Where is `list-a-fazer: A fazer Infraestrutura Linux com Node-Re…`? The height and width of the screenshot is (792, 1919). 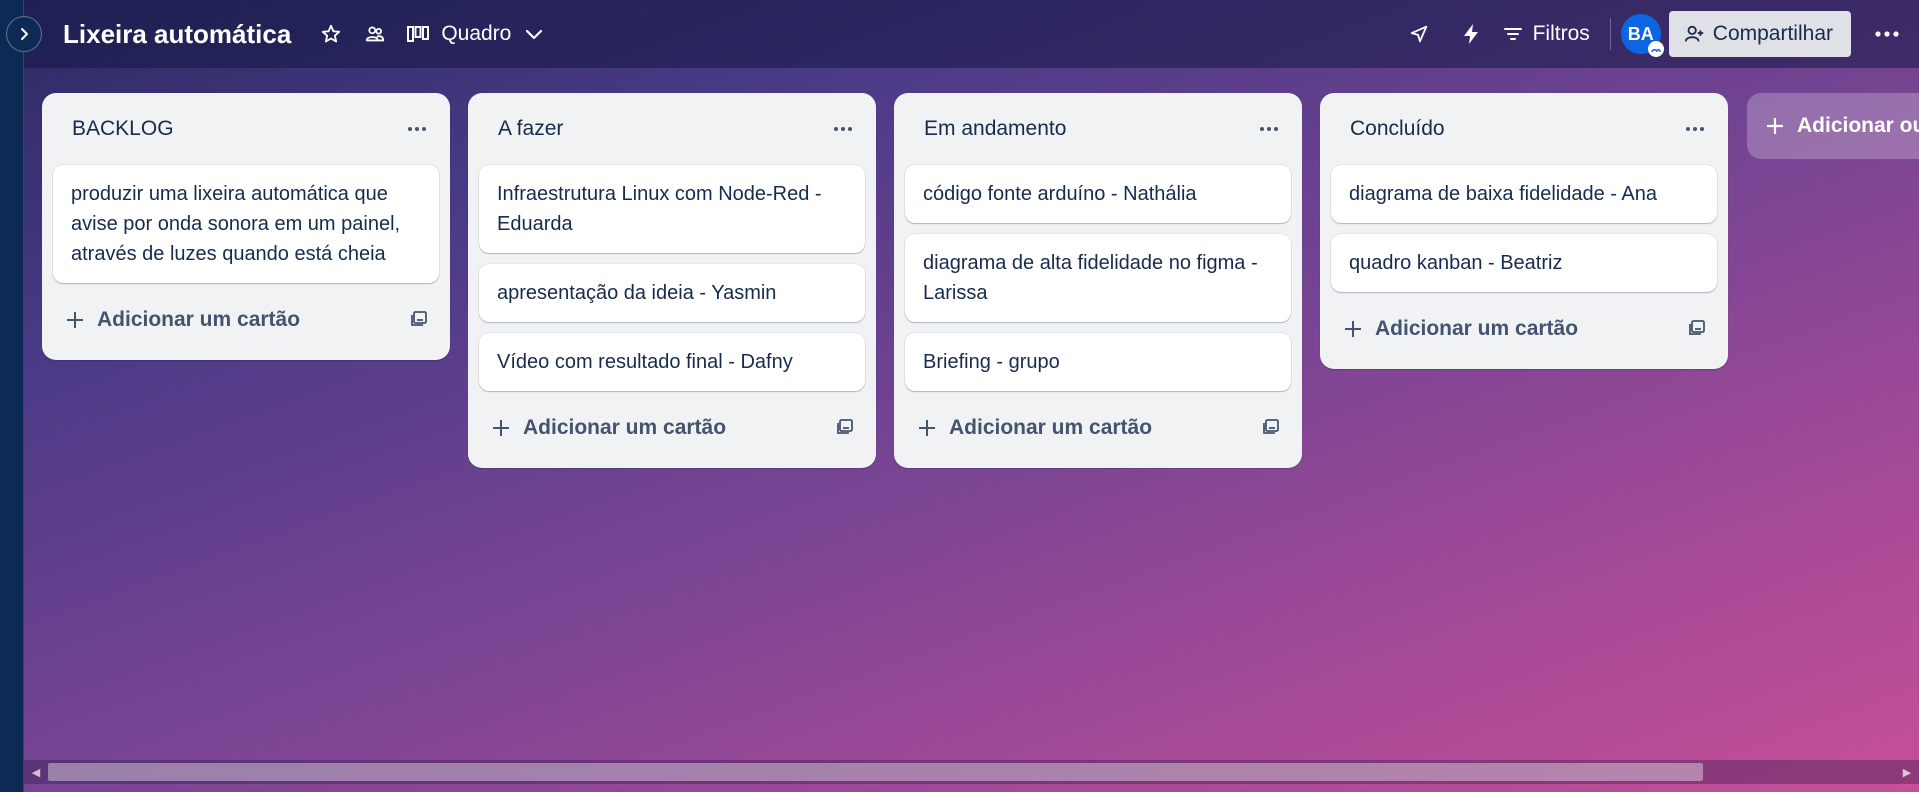
list-a-fazer: A fazer Infraestrutura Linux com Node-Re… is located at coordinates (672, 280).